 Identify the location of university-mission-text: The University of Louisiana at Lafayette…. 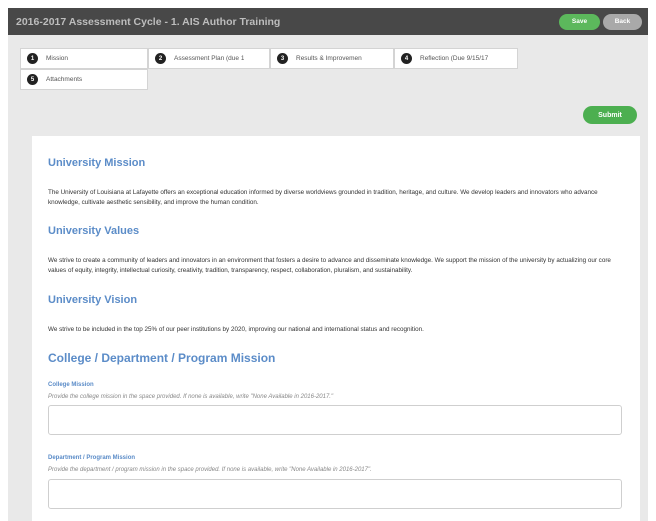
(323, 197).